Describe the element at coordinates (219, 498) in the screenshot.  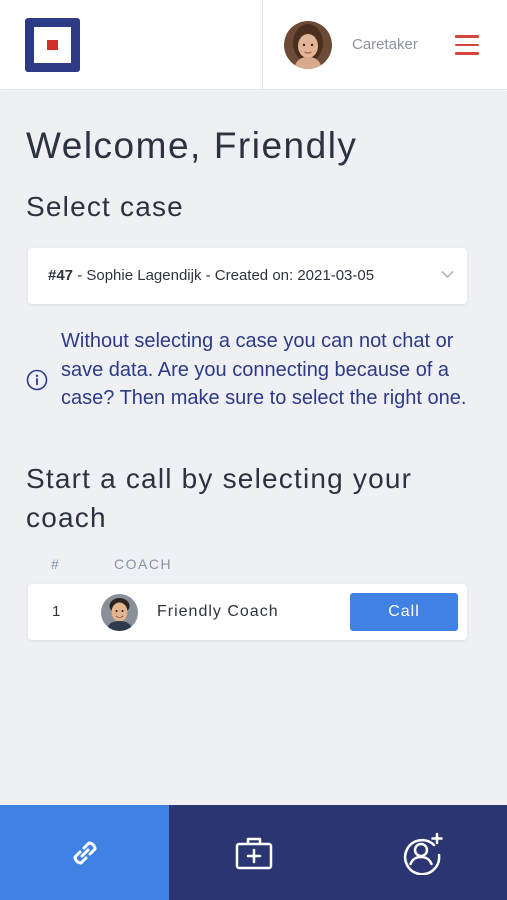
I see `start-call-title: Start a call by selecting your coach` at that location.